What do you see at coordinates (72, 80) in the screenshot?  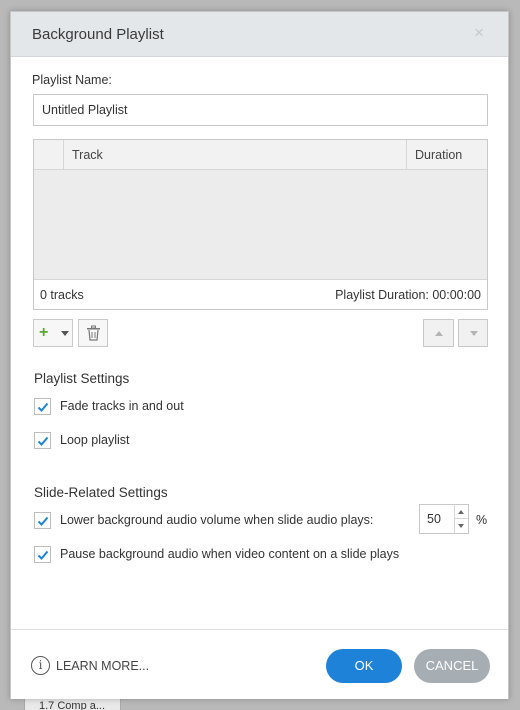 I see `playlist-name-label: Playlist Name:` at bounding box center [72, 80].